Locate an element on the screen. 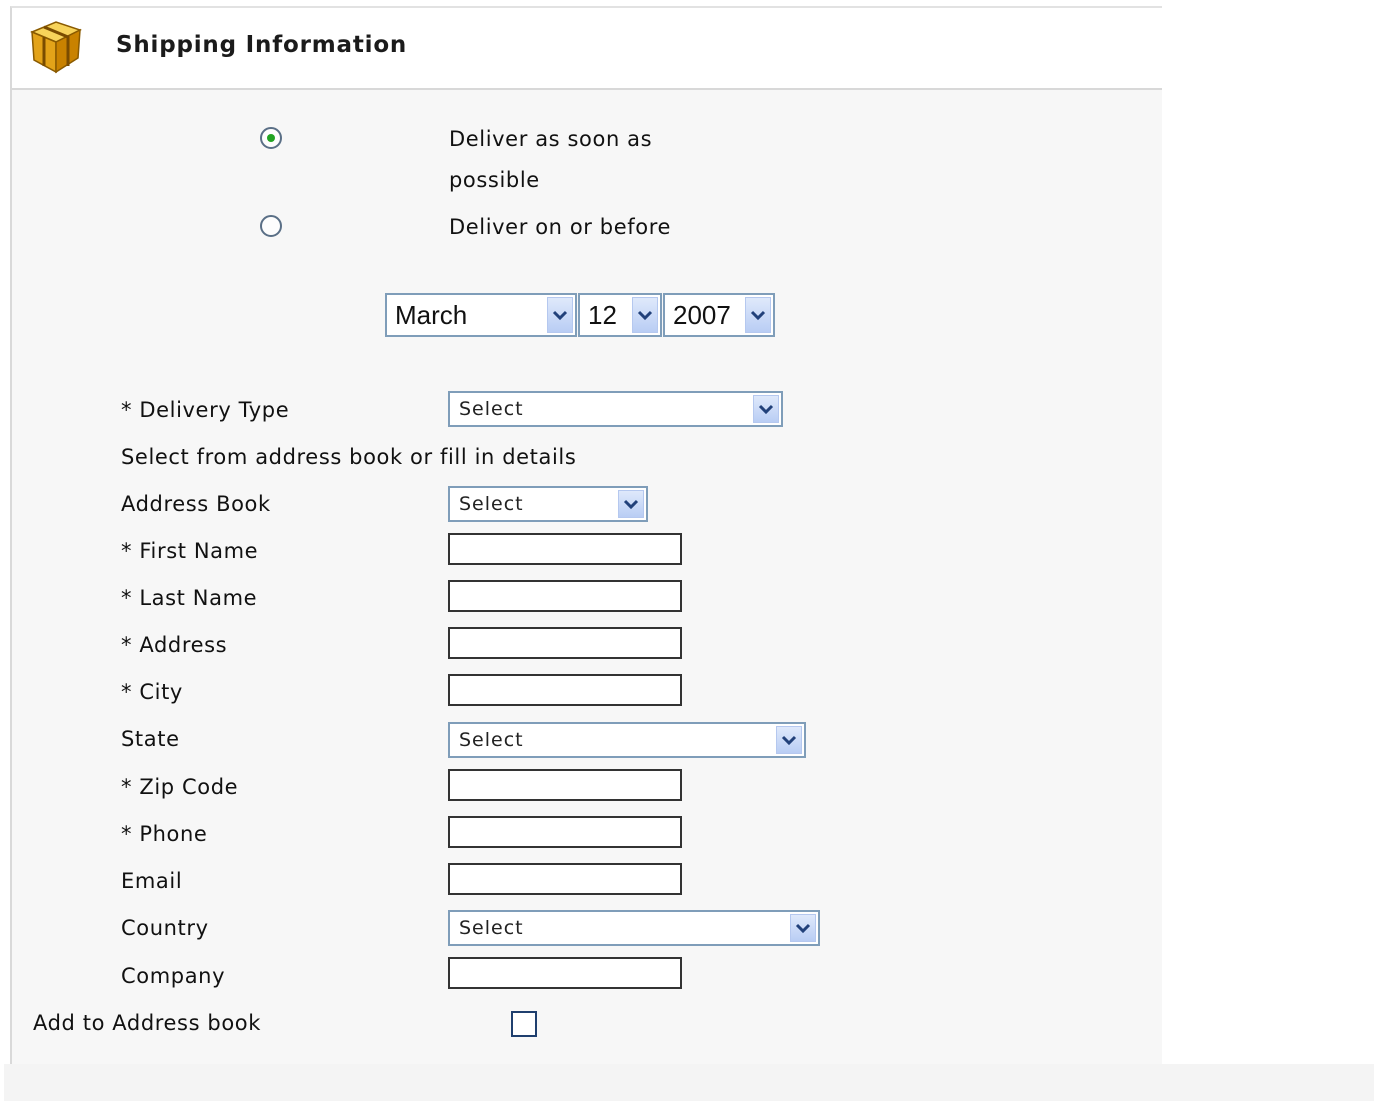  month-select-value: March is located at coordinates (431, 315).